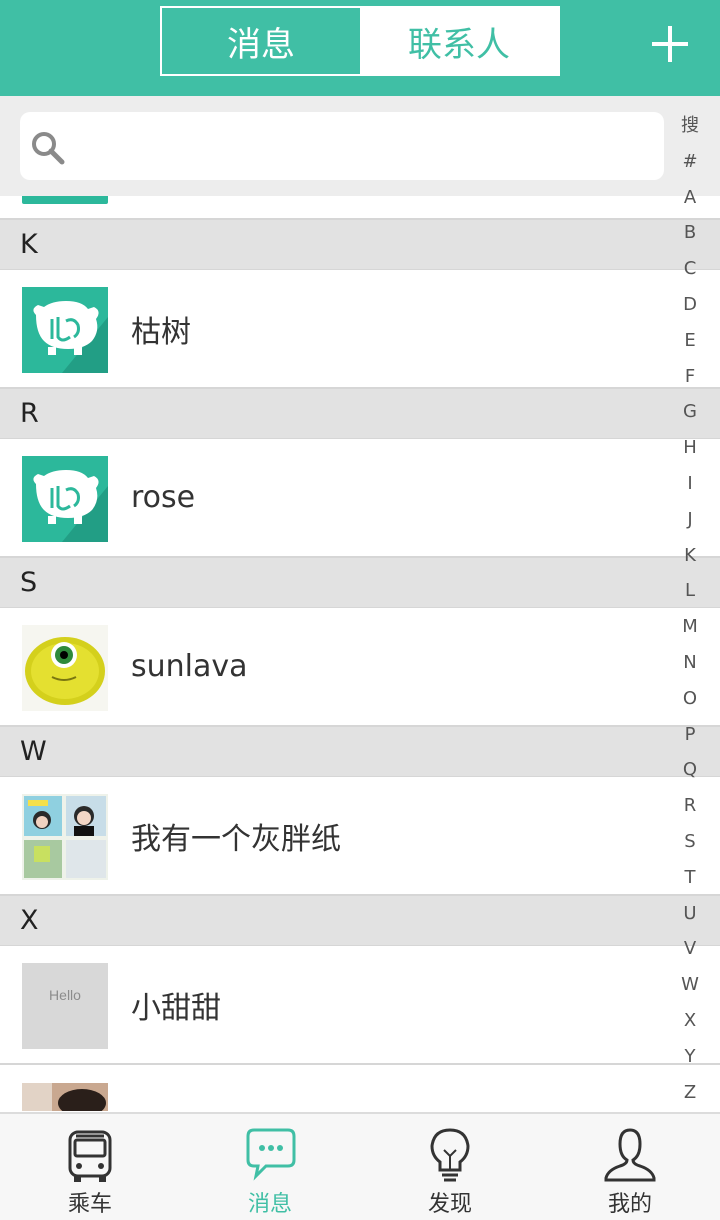  I want to click on index-letter: L, so click(690, 591).